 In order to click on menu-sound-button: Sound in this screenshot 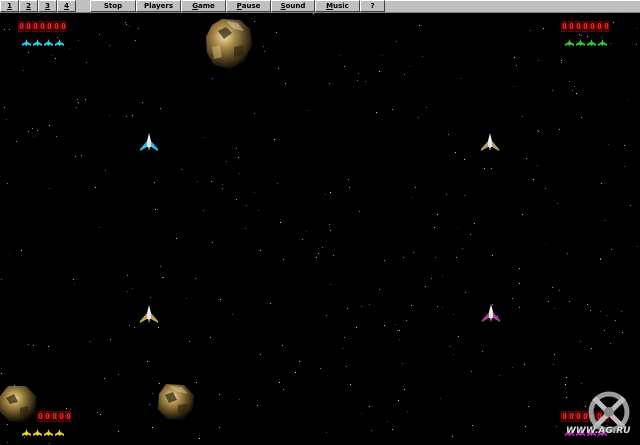, I will do `click(293, 6)`.